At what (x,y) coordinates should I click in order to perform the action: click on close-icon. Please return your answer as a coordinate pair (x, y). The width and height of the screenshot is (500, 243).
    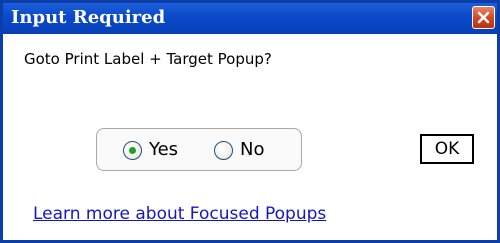
    Looking at the image, I should click on (483, 17).